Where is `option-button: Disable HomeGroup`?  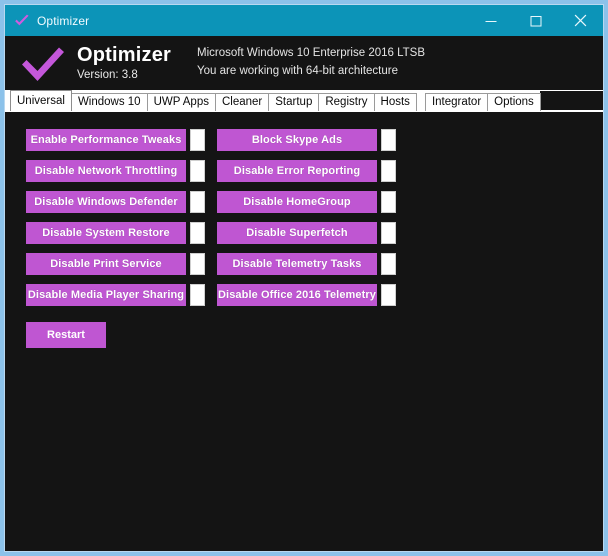
option-button: Disable HomeGroup is located at coordinates (297, 201).